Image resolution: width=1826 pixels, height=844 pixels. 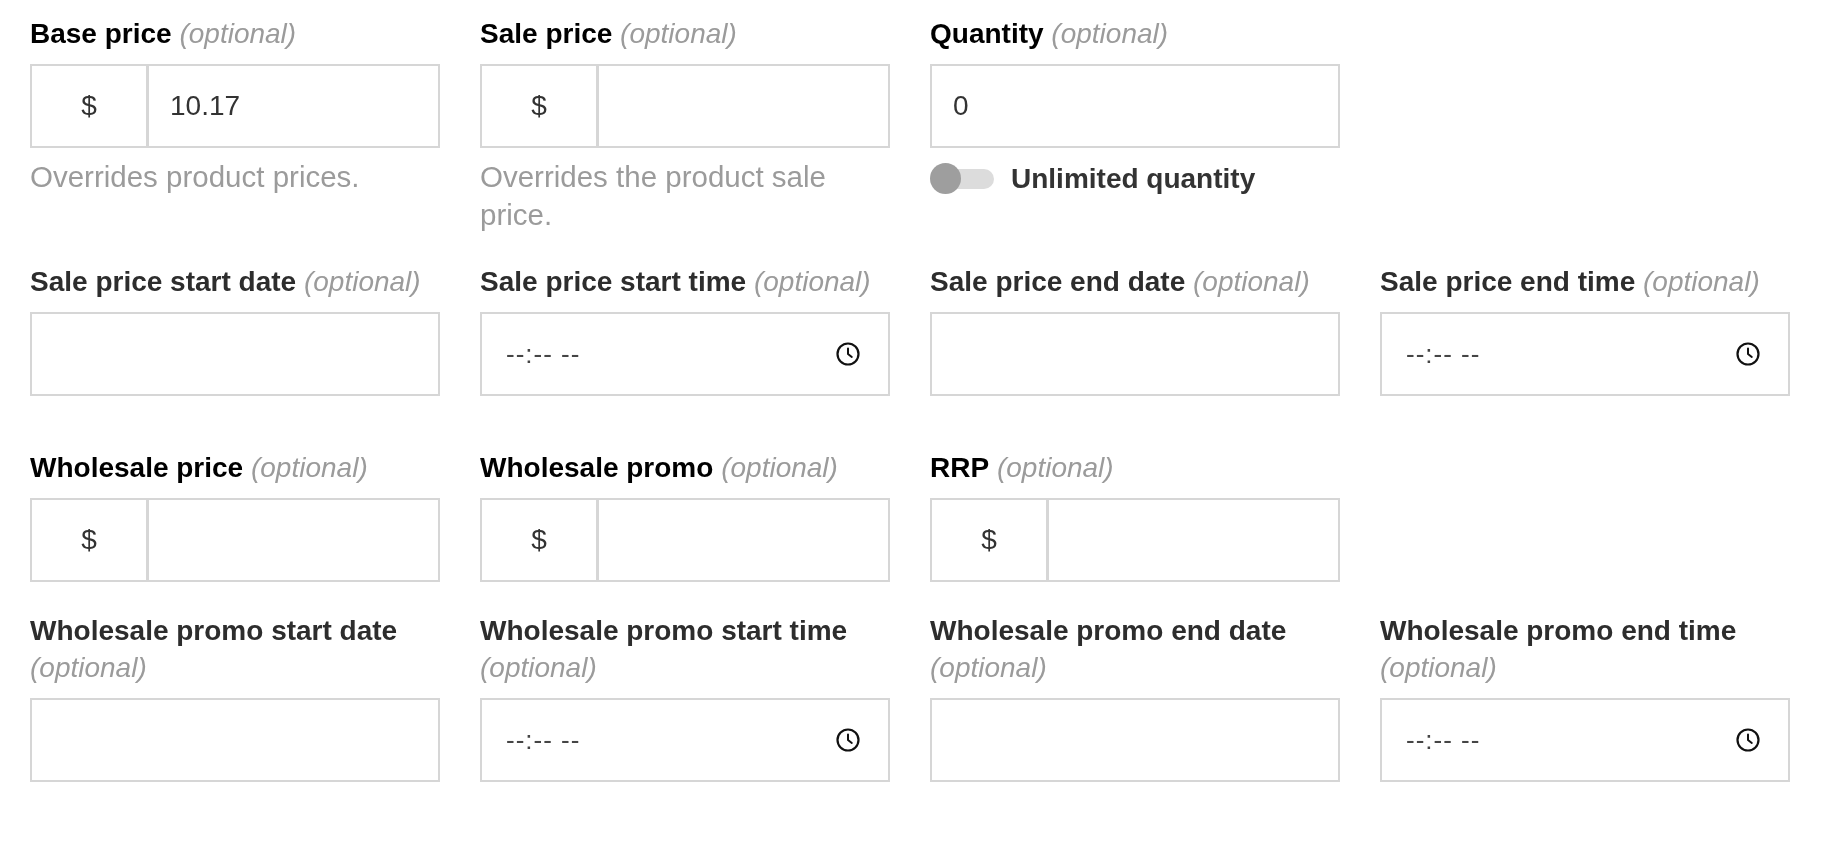 What do you see at coordinates (195, 177) in the screenshot?
I see `help-text: Overrides product prices.` at bounding box center [195, 177].